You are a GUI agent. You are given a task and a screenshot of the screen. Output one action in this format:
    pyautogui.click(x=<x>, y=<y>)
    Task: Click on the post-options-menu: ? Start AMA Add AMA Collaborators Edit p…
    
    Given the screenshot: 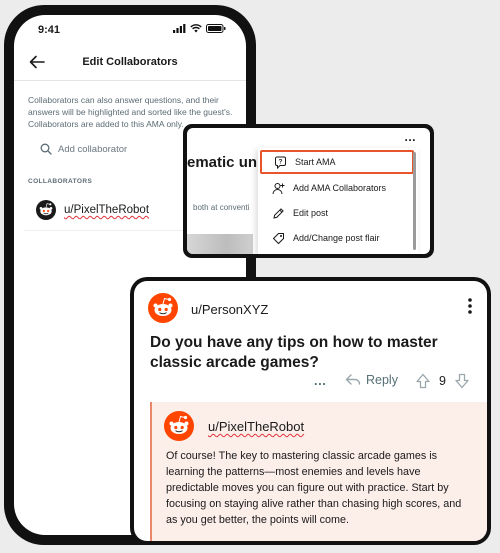 What is the action you would take?
    pyautogui.click(x=338, y=201)
    